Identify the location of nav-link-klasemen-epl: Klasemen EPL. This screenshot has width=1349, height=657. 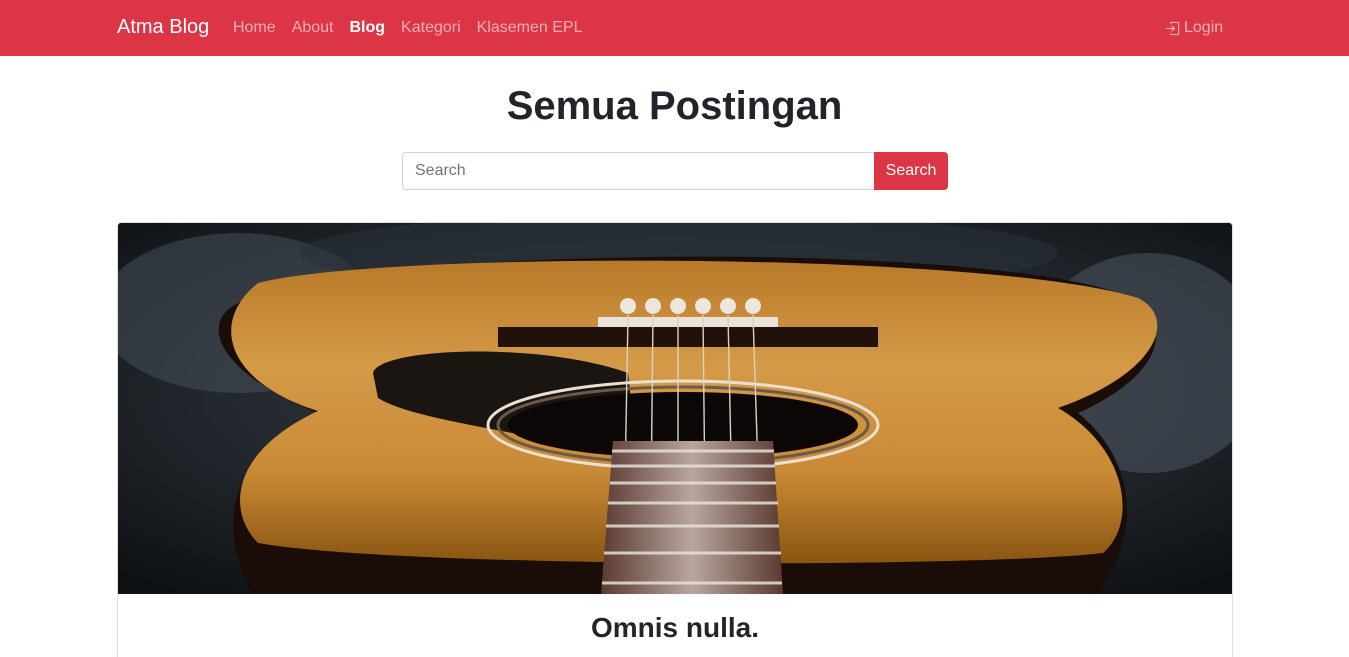
(530, 28).